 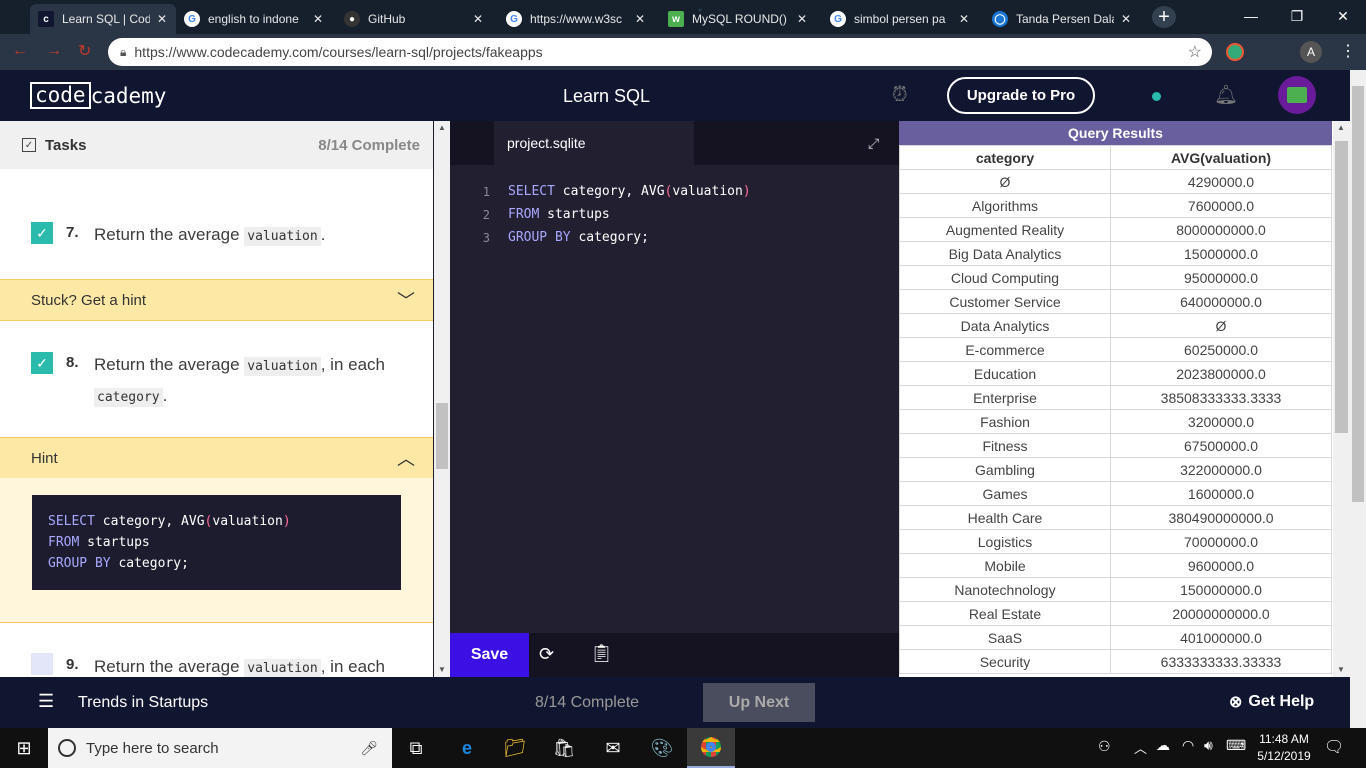 What do you see at coordinates (72, 664) in the screenshot?
I see `task-number: 9.` at bounding box center [72, 664].